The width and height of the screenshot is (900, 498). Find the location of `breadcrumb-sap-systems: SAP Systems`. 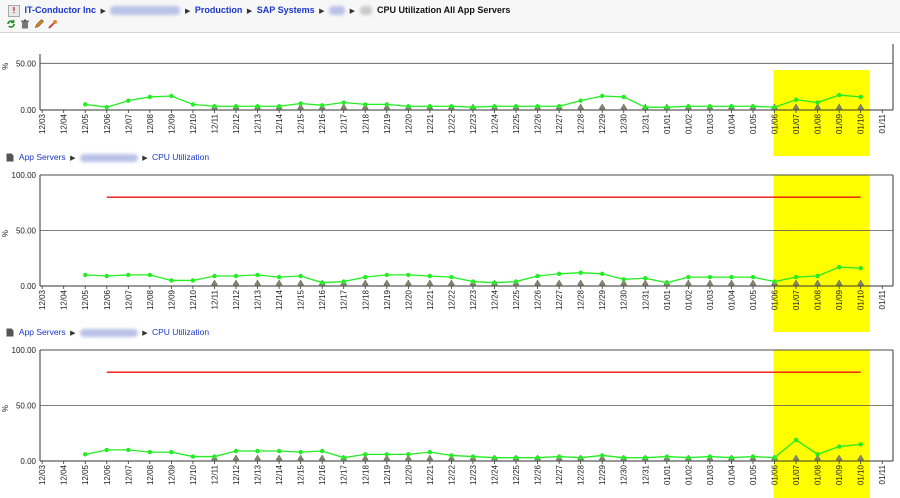

breadcrumb-sap-systems: SAP Systems is located at coordinates (286, 10).